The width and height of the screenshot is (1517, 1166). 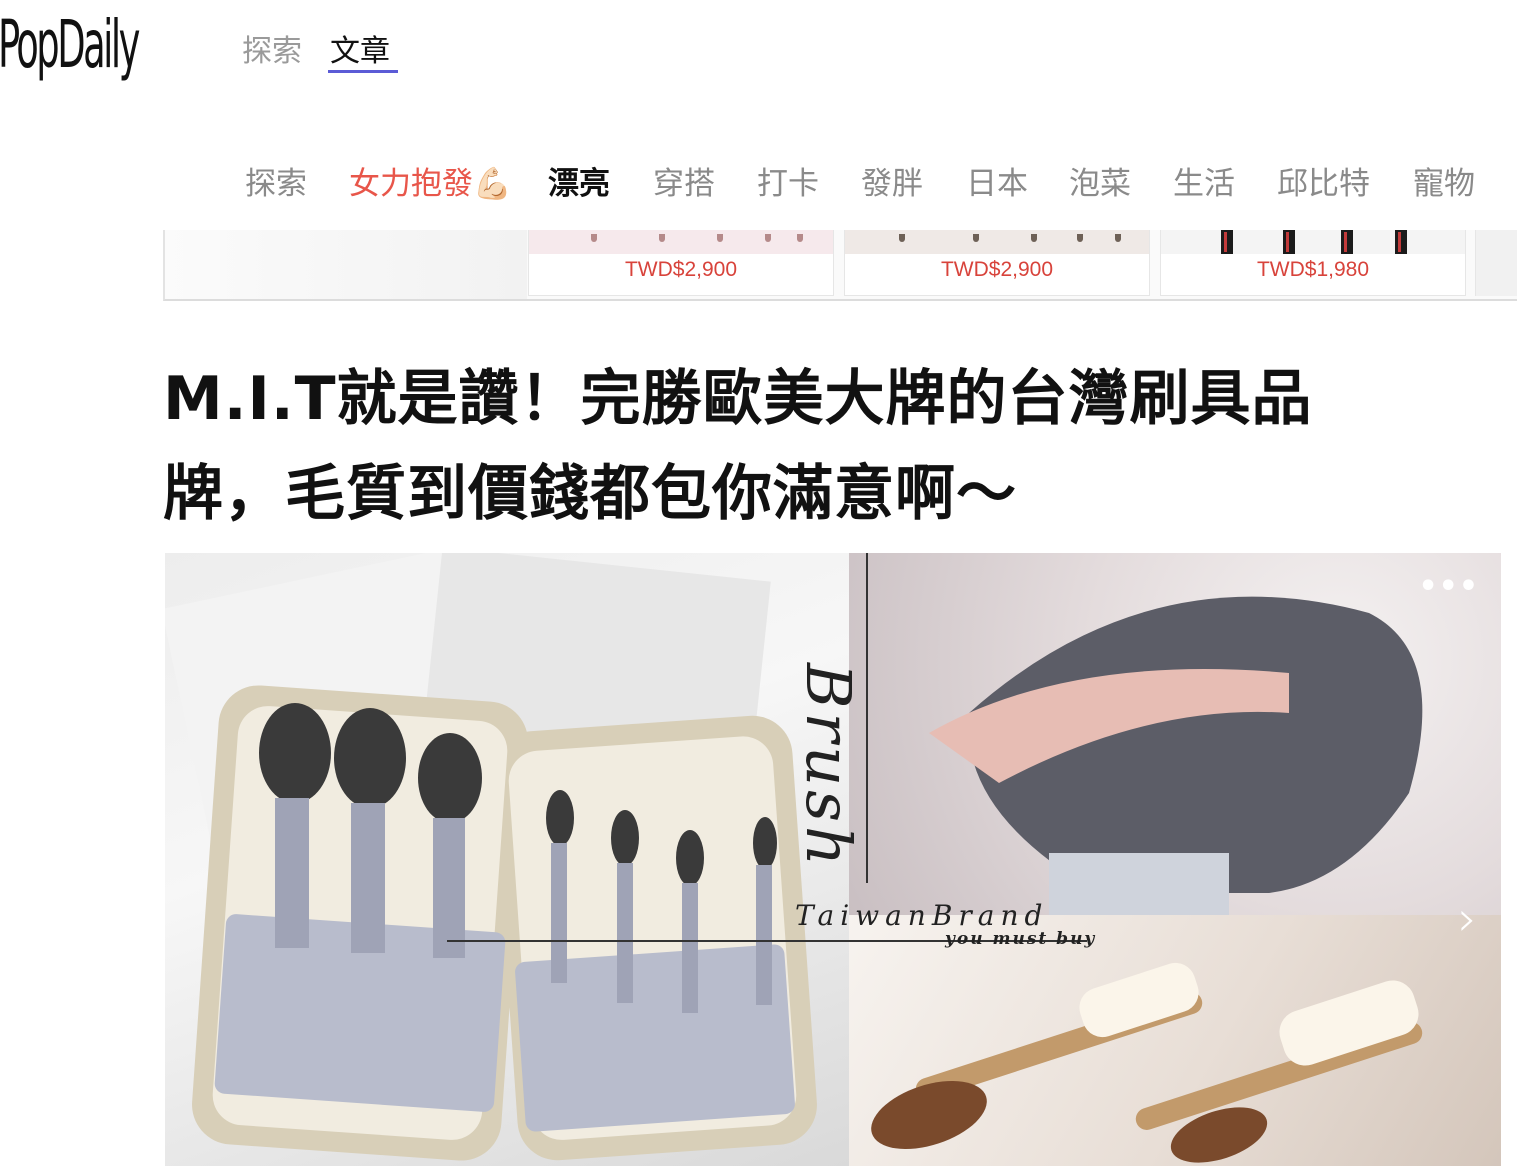 I want to click on tab-articles: 文章, so click(x=360, y=48).